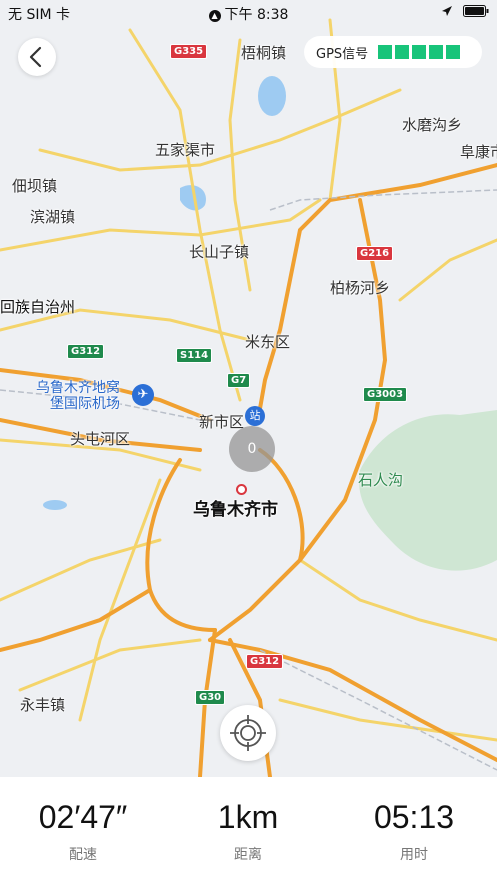  I want to click on place-label: 佃坝镇, so click(35, 186).